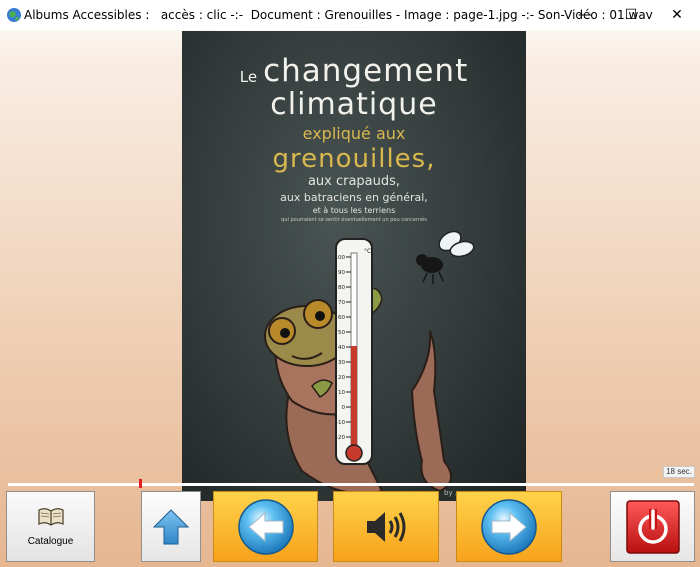  I want to click on maximize-button: ☐, so click(631, 15).